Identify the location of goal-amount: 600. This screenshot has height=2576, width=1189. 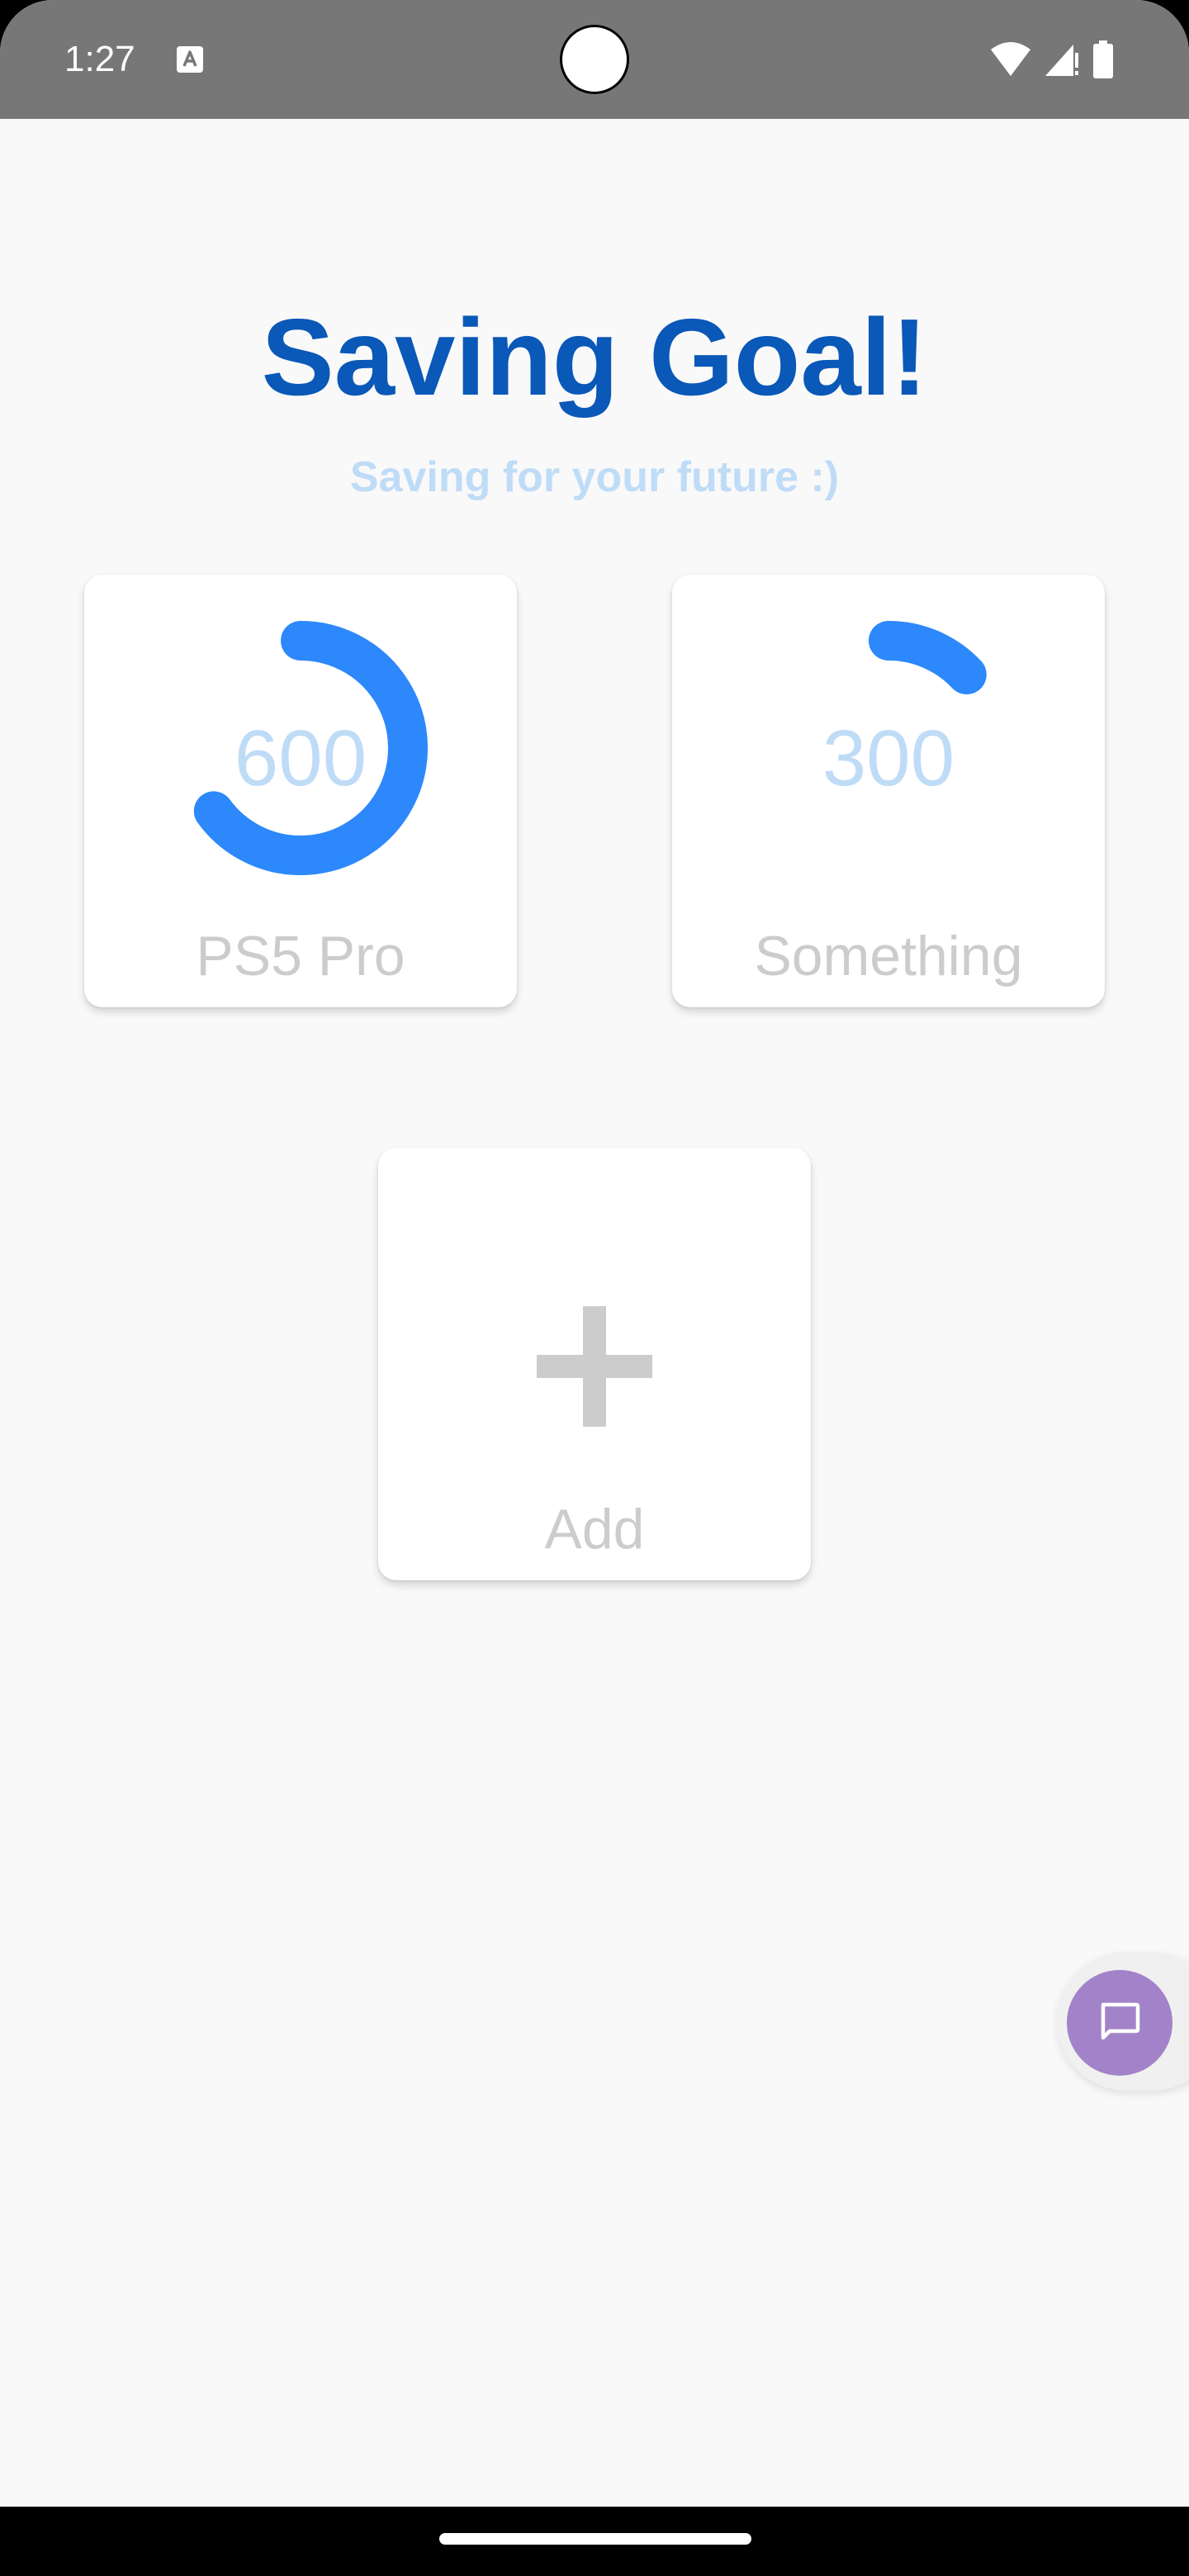
(300, 758).